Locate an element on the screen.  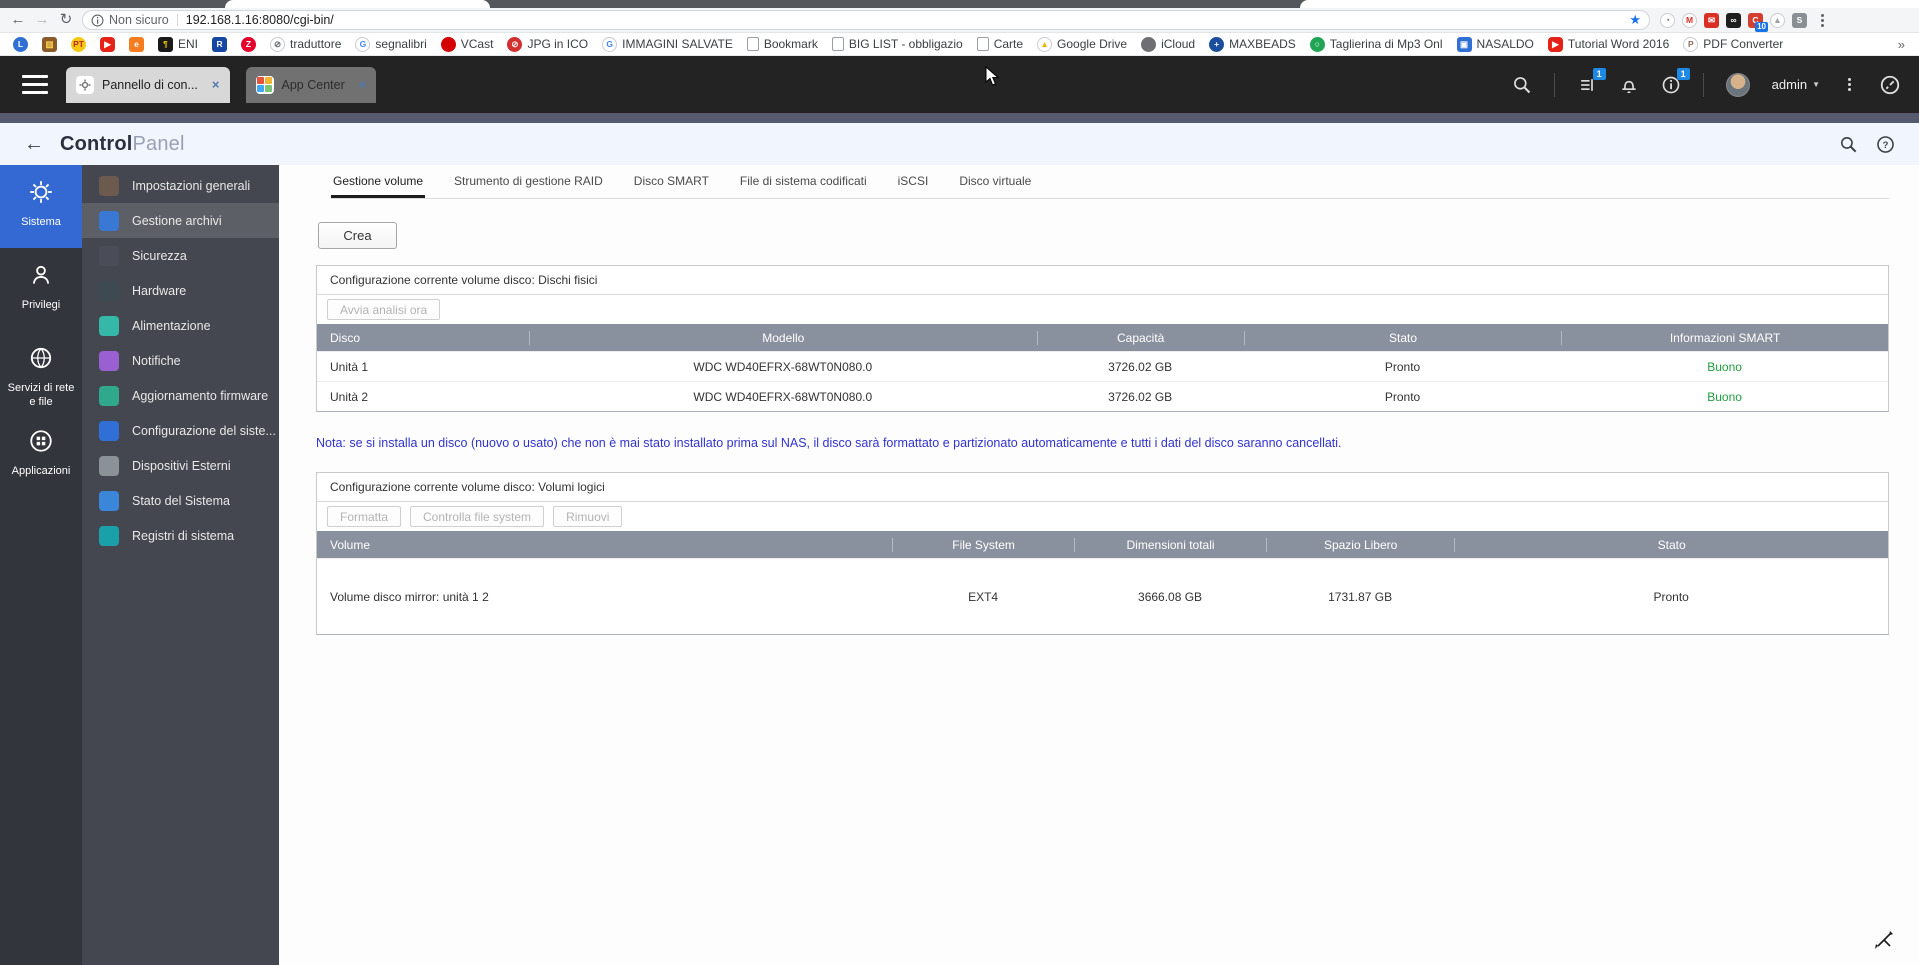
bookmark-item: iCloud is located at coordinates (1168, 44).